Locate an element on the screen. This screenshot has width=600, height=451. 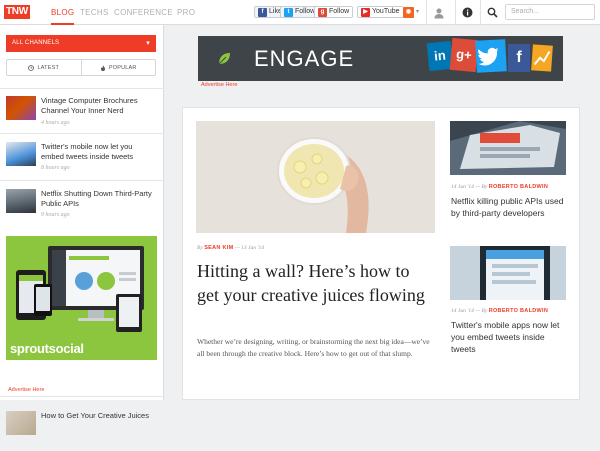
tea-cup-photo is located at coordinates (315, 177).